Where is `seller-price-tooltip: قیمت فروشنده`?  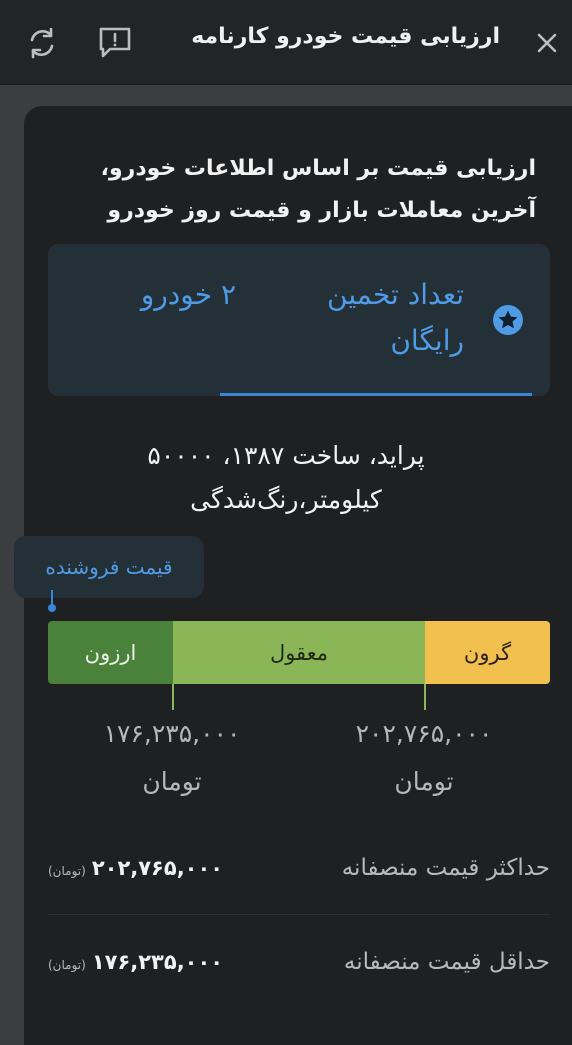 seller-price-tooltip: قیمت فروشنده is located at coordinates (109, 567).